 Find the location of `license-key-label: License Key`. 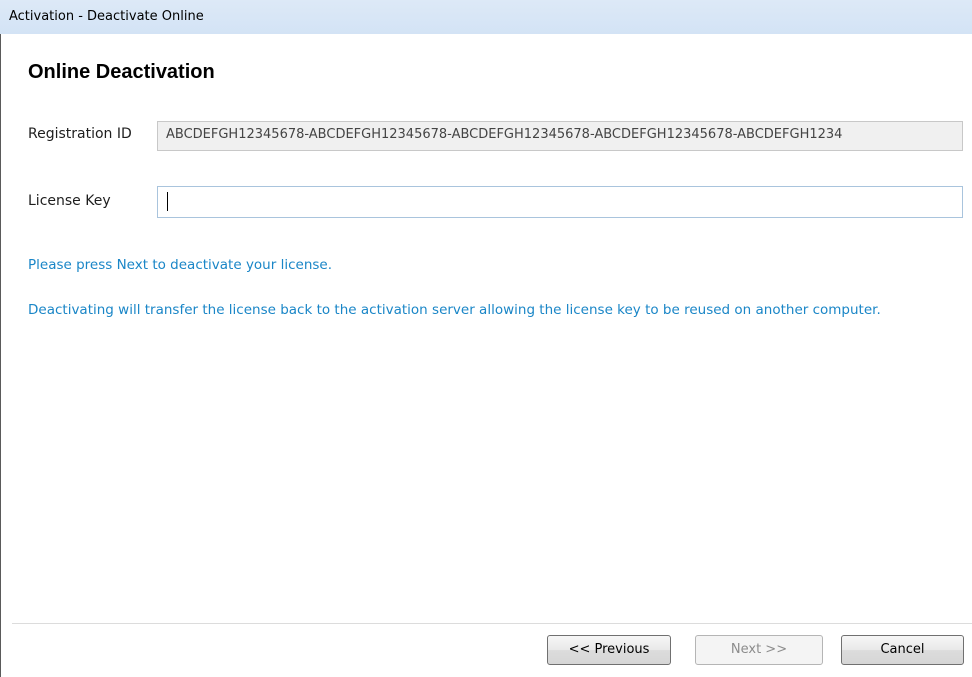

license-key-label: License Key is located at coordinates (69, 201).